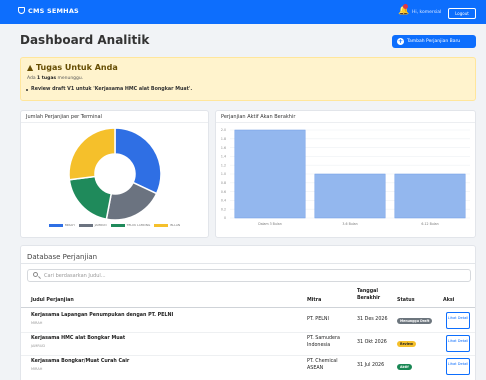 This screenshot has width=486, height=380. Describe the element at coordinates (92, 154) in the screenshot. I see `pie-slice-bllan` at that location.